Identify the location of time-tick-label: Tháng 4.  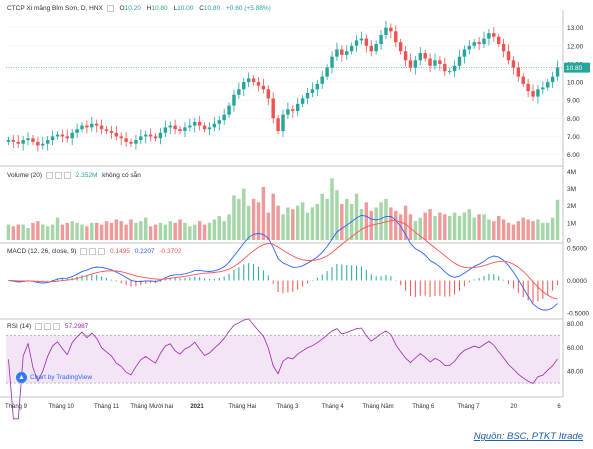
(333, 407).